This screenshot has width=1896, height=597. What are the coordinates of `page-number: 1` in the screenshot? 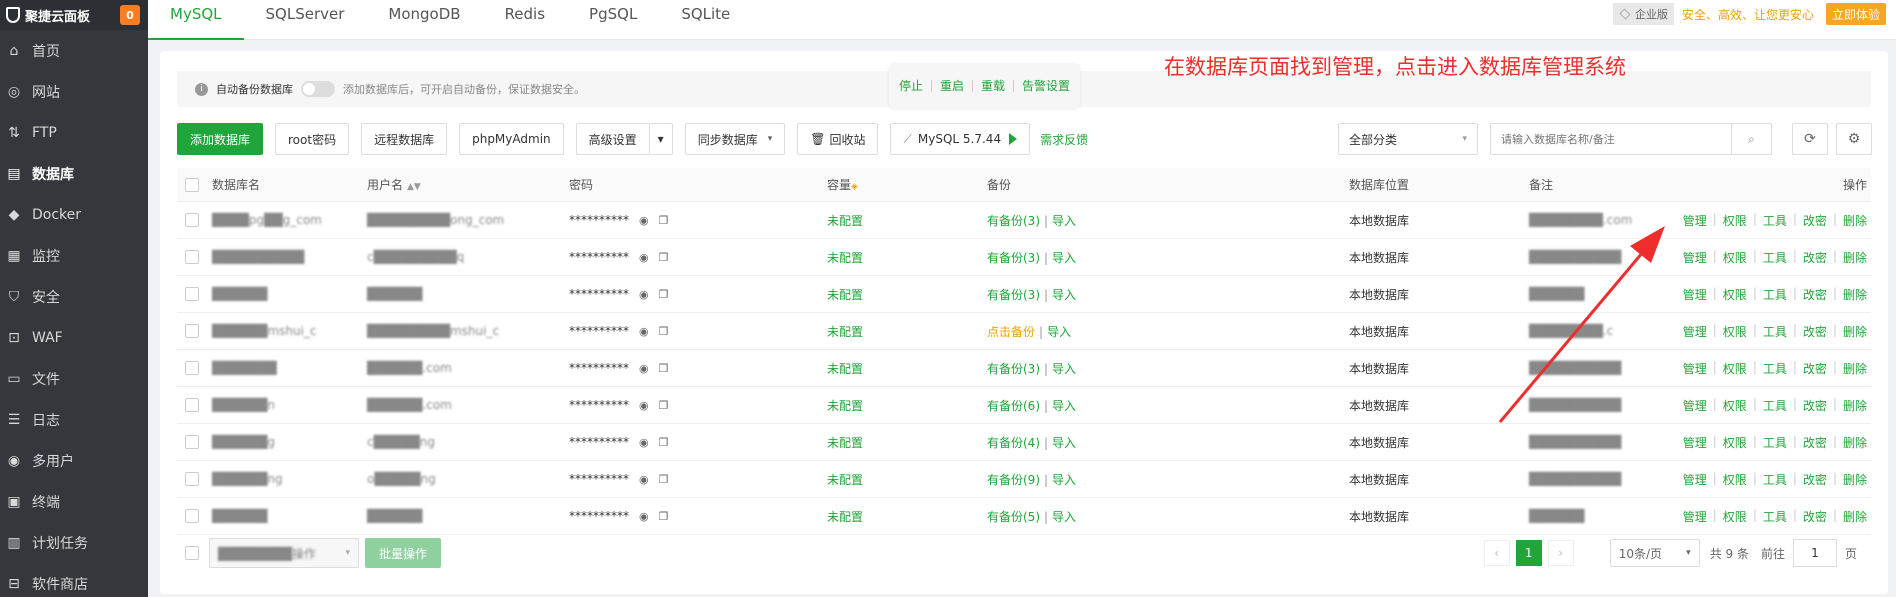 It's located at (1528, 553).